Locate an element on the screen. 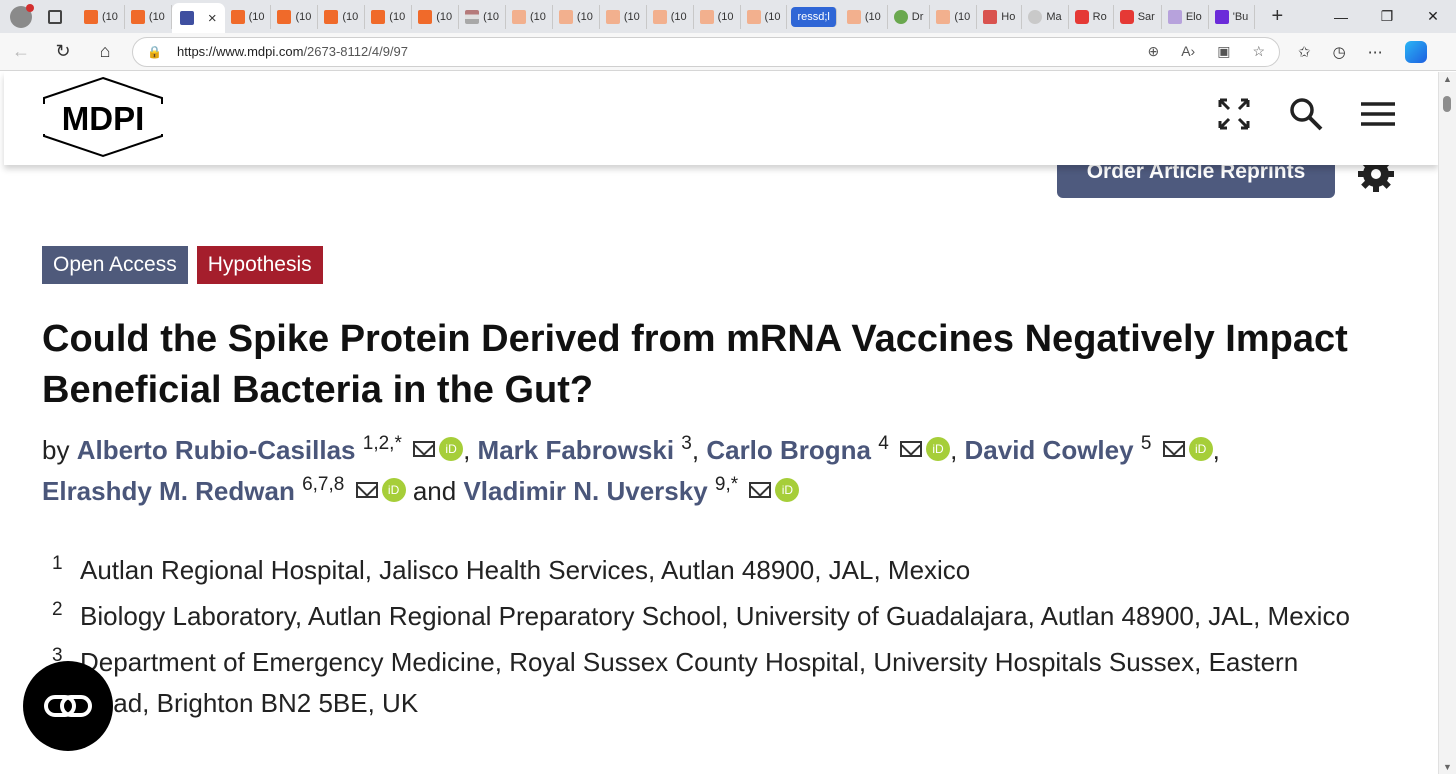  fullscreen-icon is located at coordinates (1234, 114).